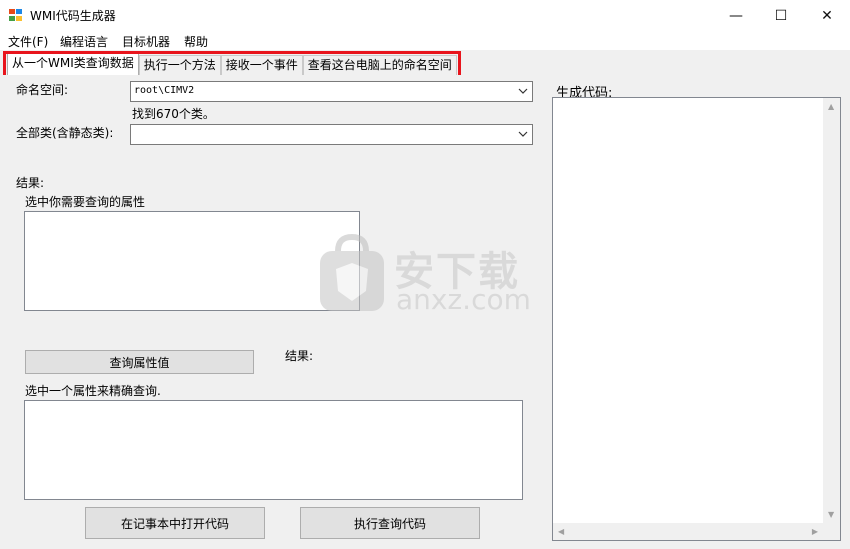 The image size is (850, 549). Describe the element at coordinates (30, 183) in the screenshot. I see `results-label: 结果:` at that location.